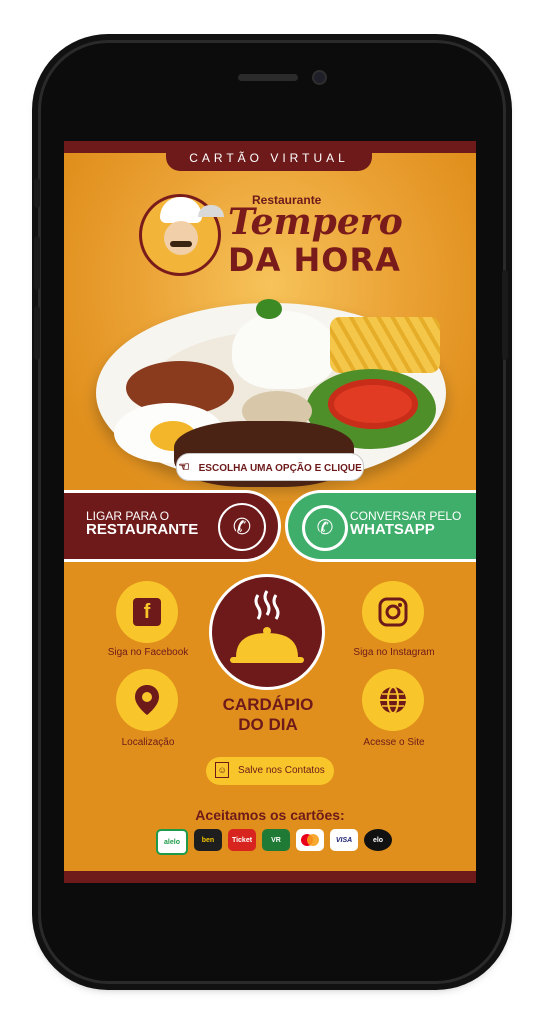 The height and width of the screenshot is (1024, 537). Describe the element at coordinates (268, 77) in the screenshot. I see `earpiece-speaker` at that location.